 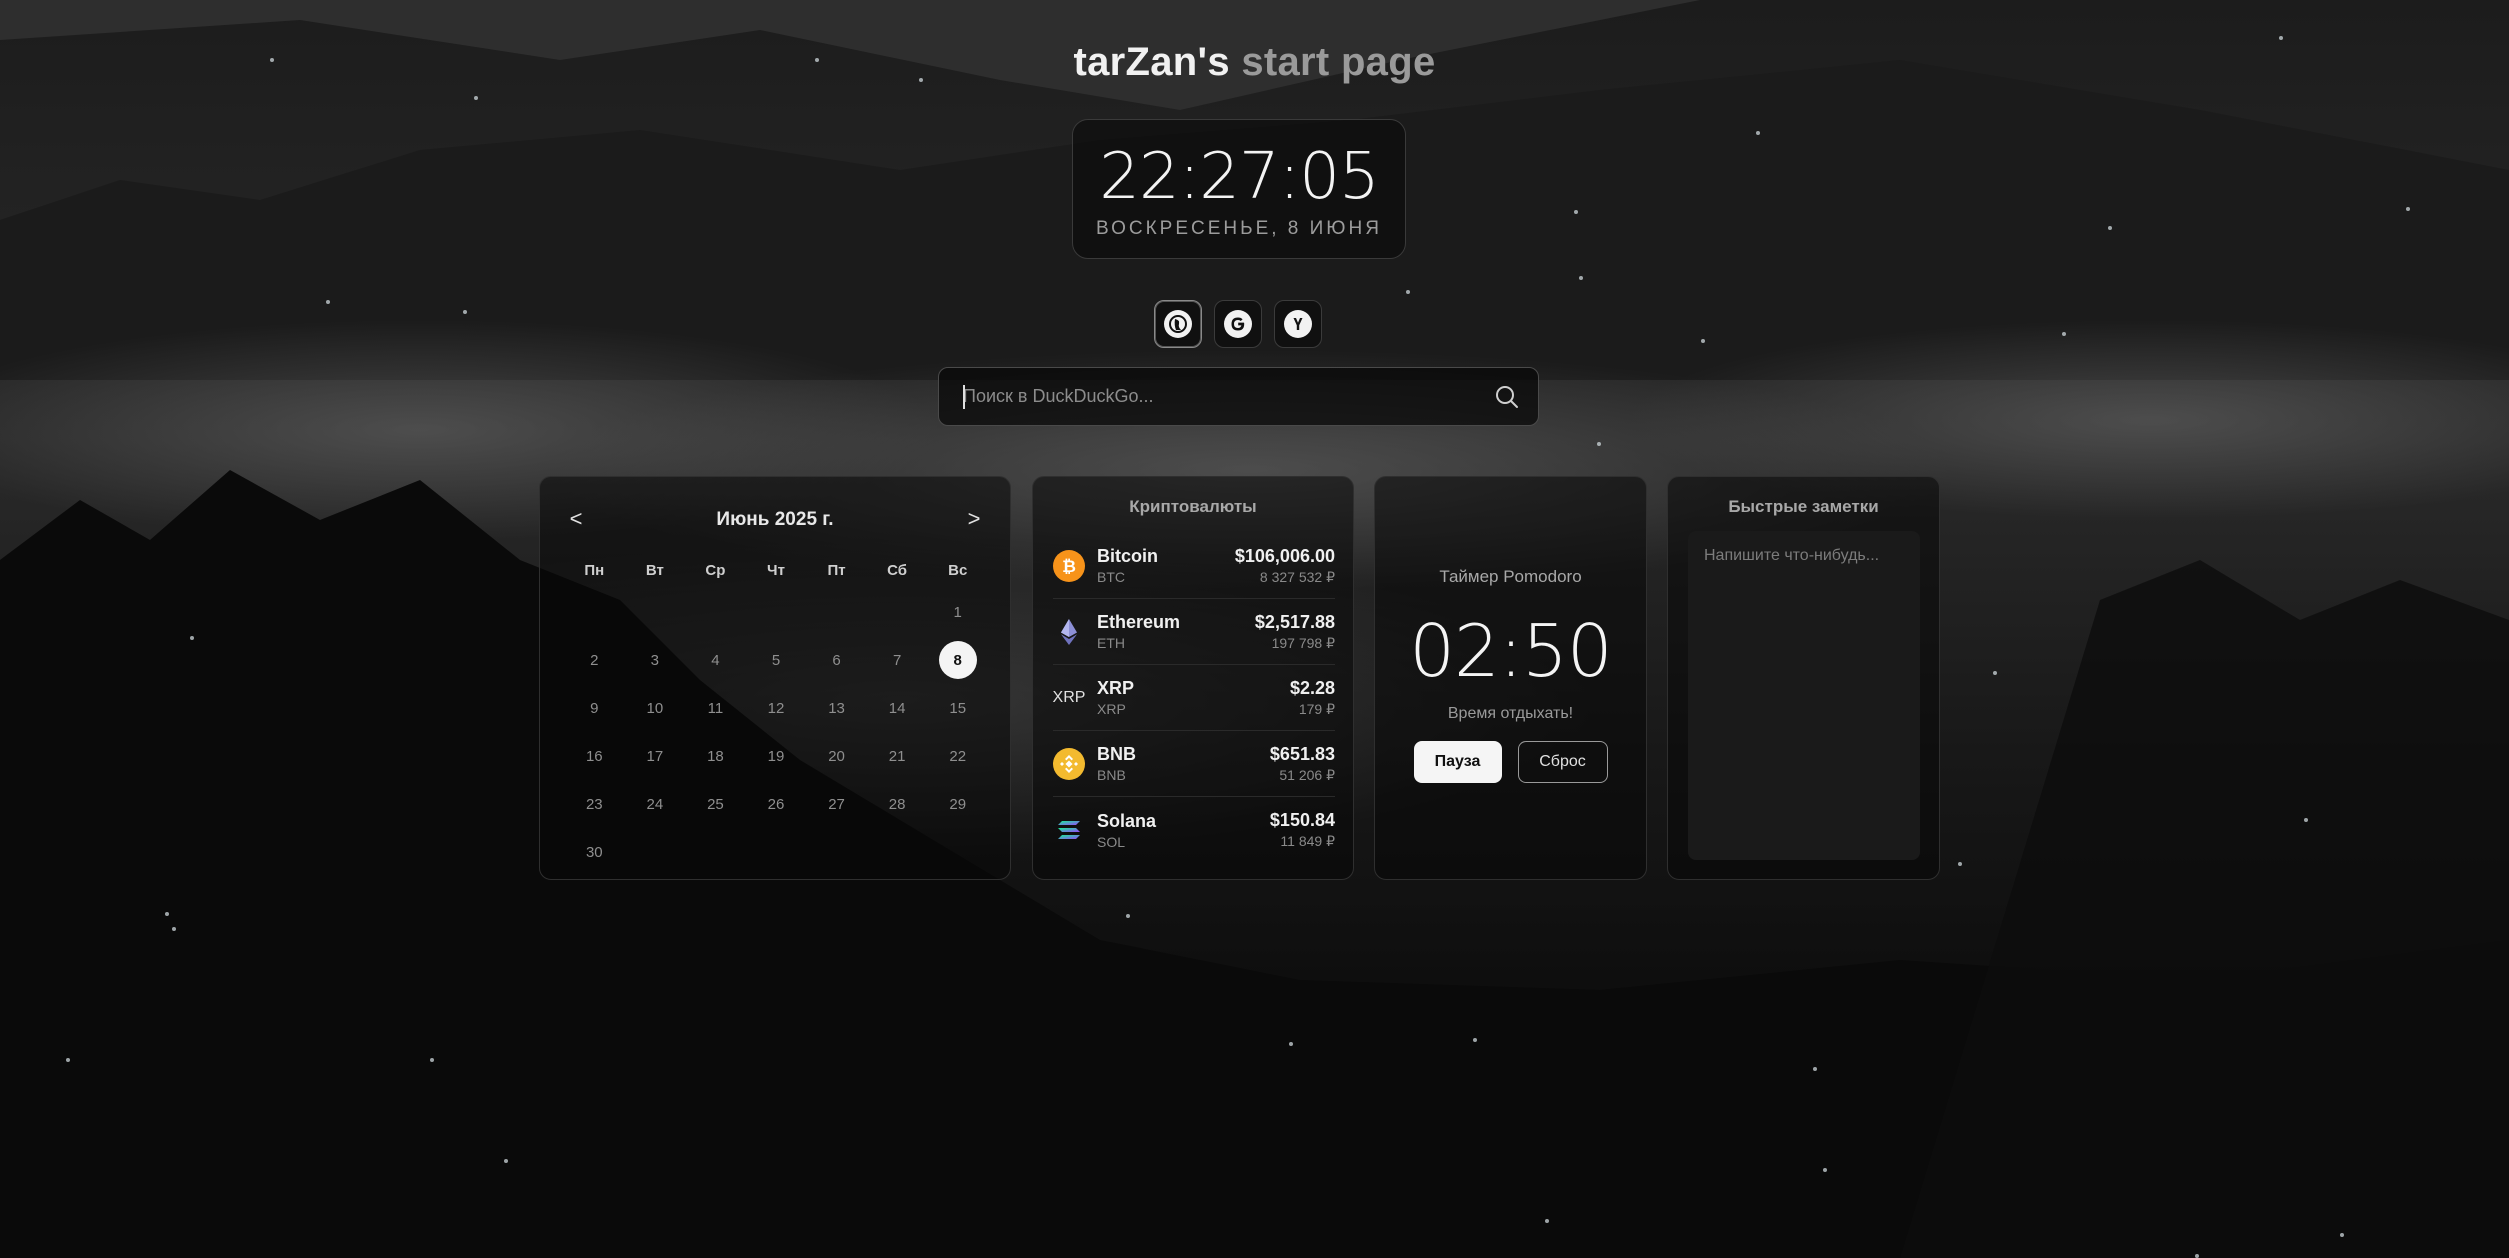 What do you see at coordinates (957, 612) in the screenshot?
I see `calendar-day: 1` at bounding box center [957, 612].